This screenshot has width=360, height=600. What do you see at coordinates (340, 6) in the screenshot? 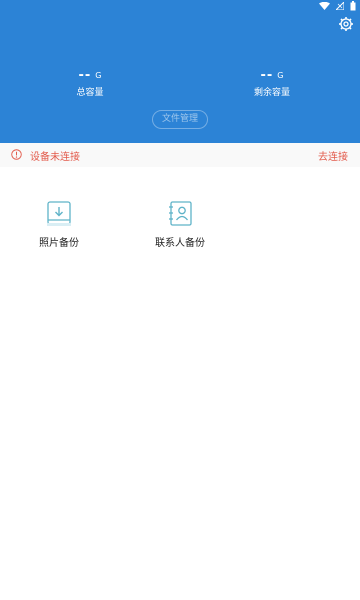
I see `signal-icon` at bounding box center [340, 6].